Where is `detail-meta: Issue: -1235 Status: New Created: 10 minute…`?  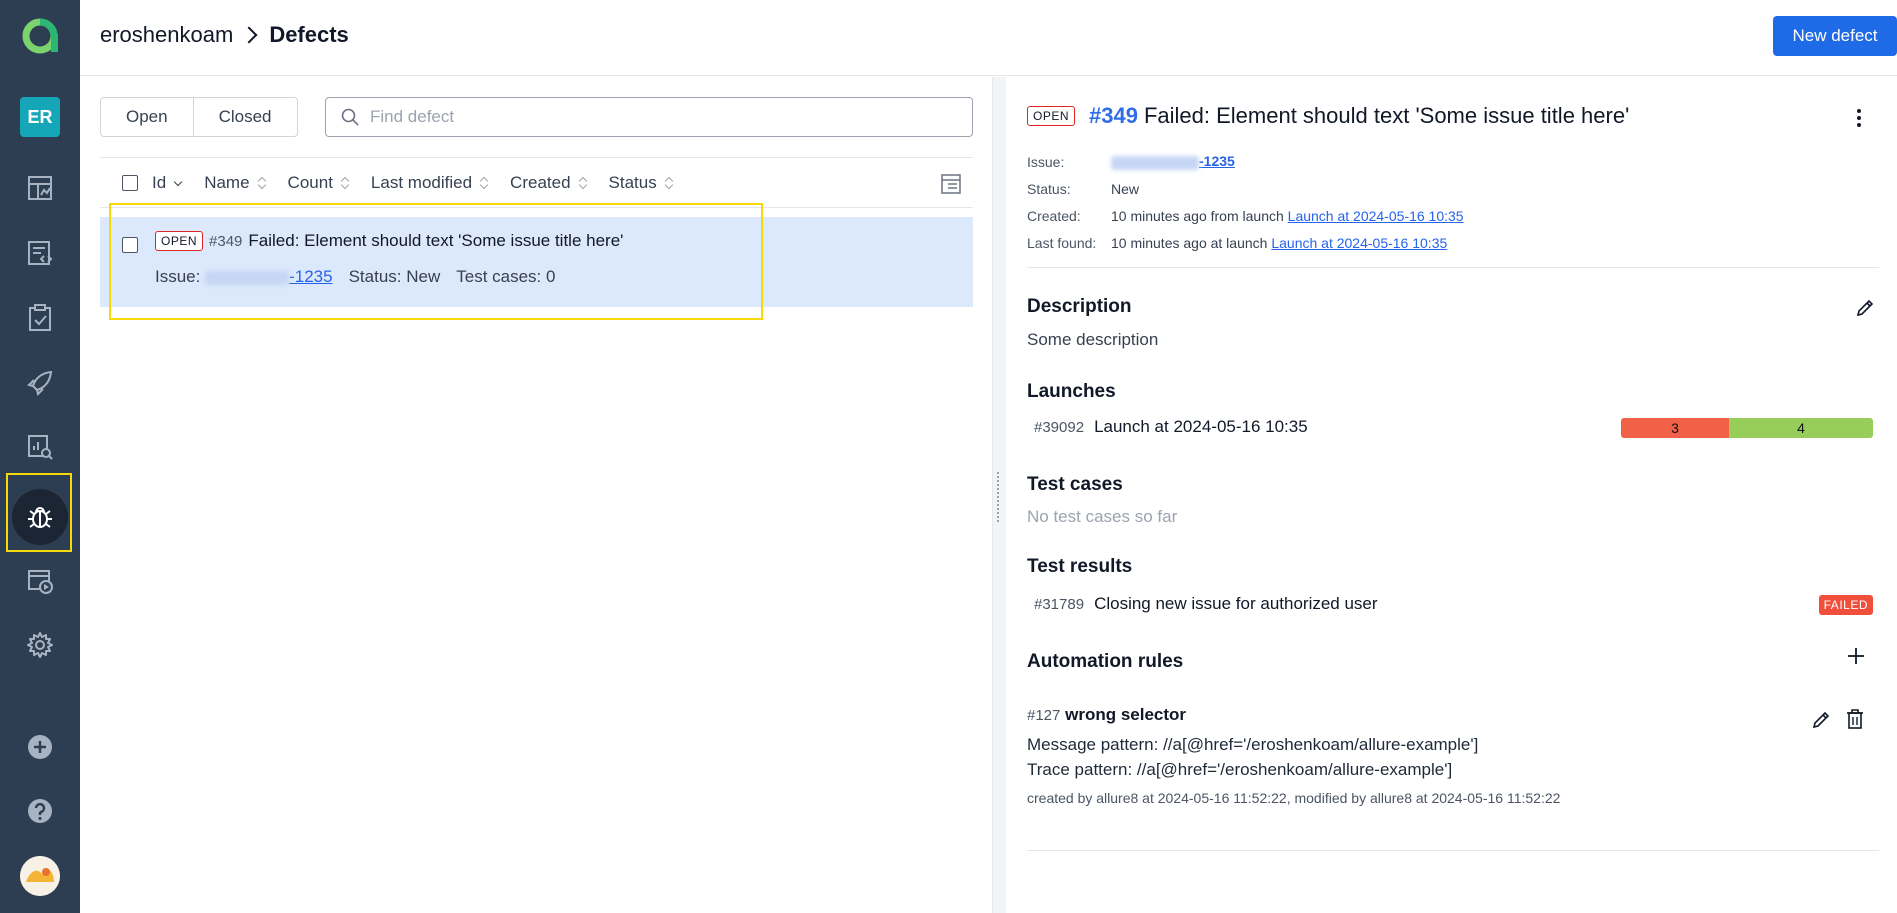 detail-meta: Issue: -1235 Status: New Created: 10 minute… is located at coordinates (1245, 202).